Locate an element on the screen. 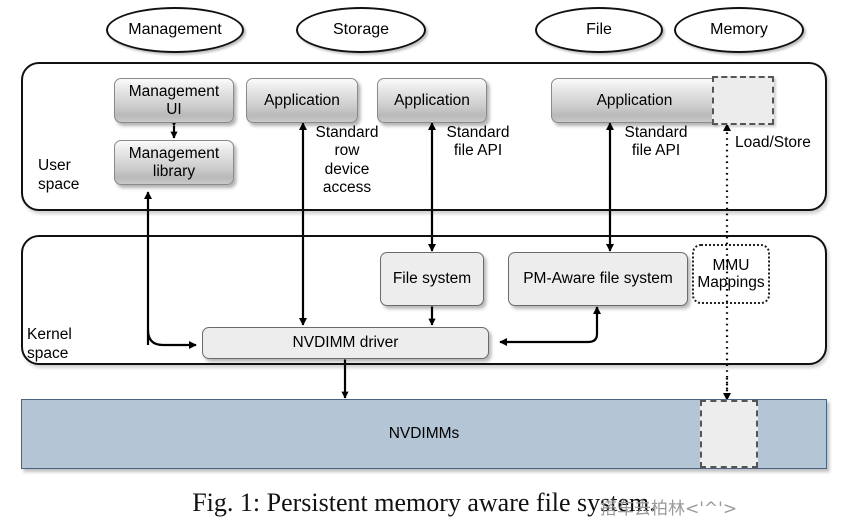 The width and height of the screenshot is (848, 530). arrow-label-standard-row-device-access: Standard row device access is located at coordinates (347, 160).